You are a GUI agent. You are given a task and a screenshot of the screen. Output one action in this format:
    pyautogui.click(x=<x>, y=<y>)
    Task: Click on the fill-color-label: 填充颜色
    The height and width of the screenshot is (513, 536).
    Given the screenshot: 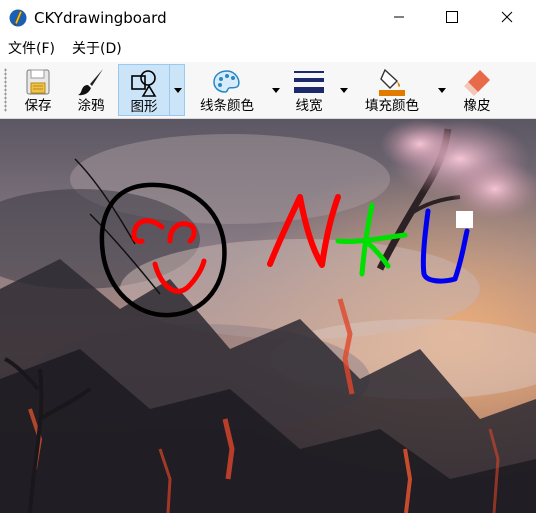 What is the action you would take?
    pyautogui.click(x=392, y=106)
    